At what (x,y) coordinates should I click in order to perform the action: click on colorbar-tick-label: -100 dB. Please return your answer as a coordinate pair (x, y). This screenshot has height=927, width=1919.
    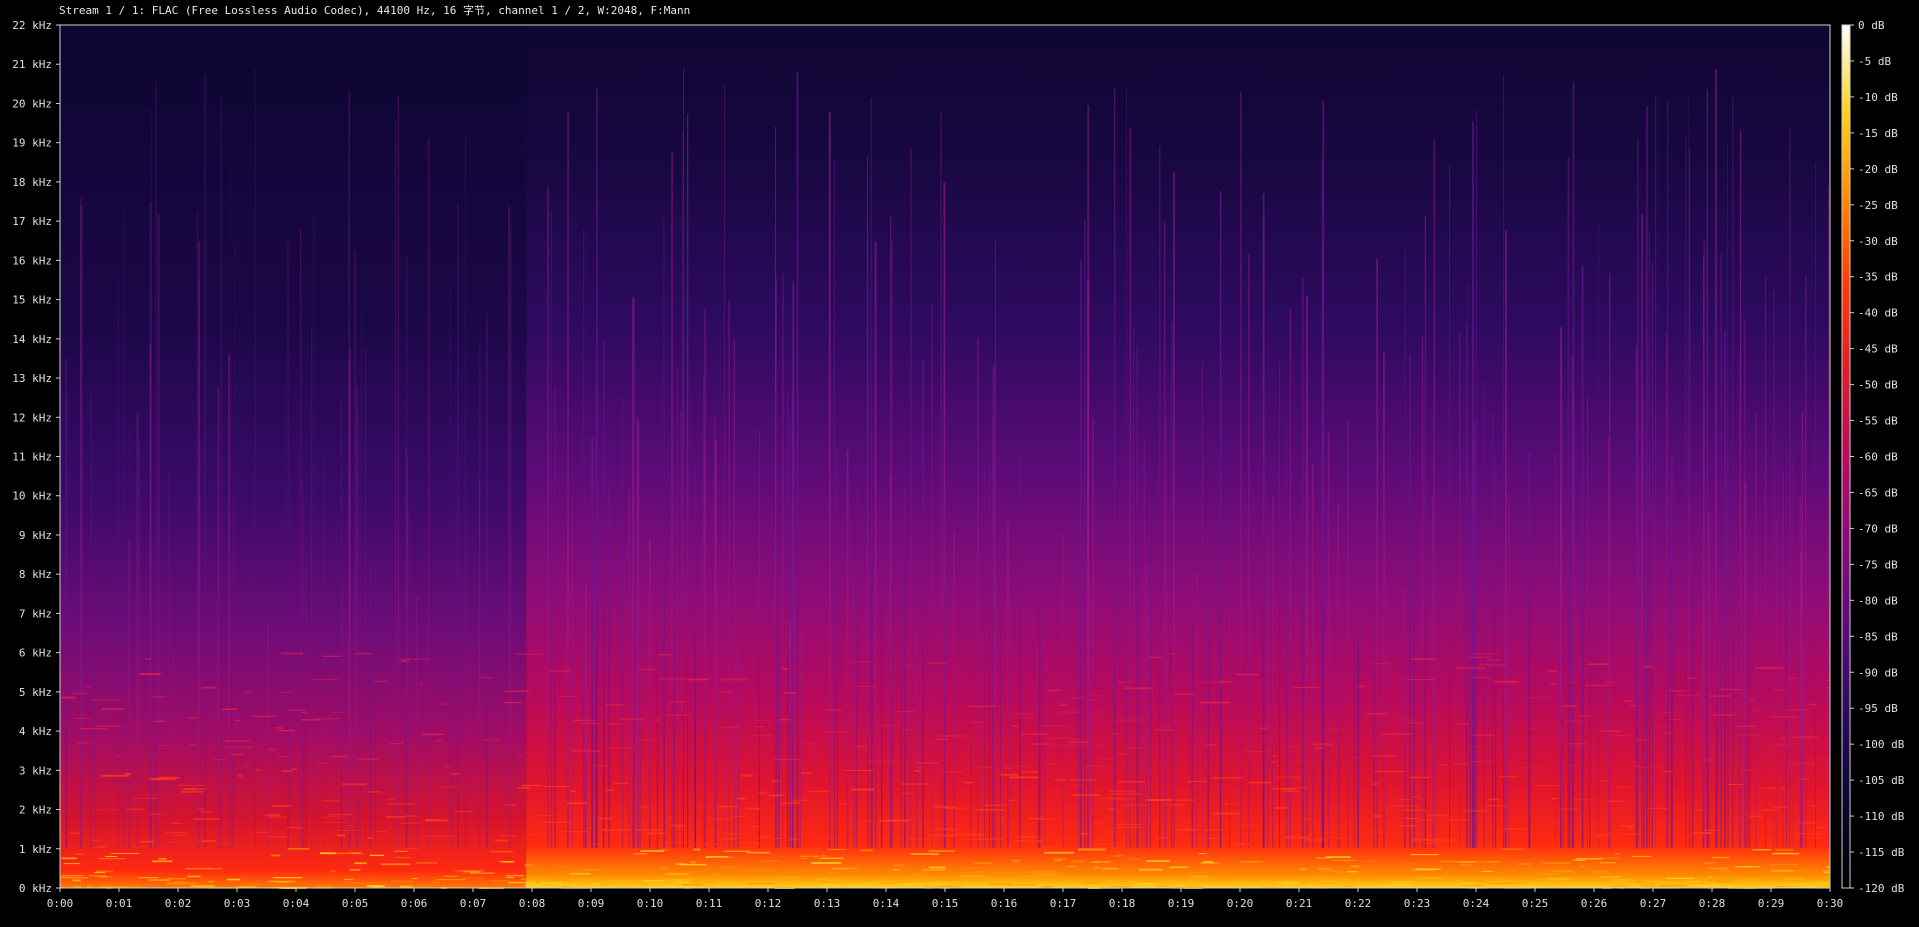
    Looking at the image, I should click on (1881, 744).